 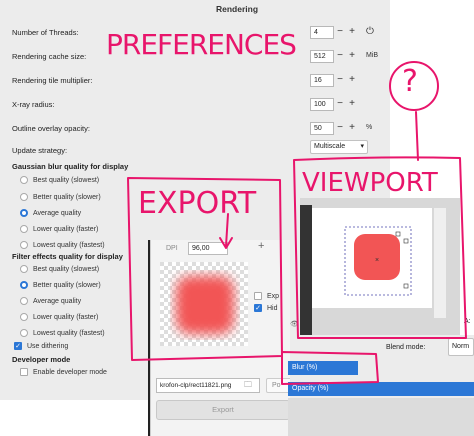 I want to click on preferences-annotation: PREFERENCES, so click(x=201, y=44).